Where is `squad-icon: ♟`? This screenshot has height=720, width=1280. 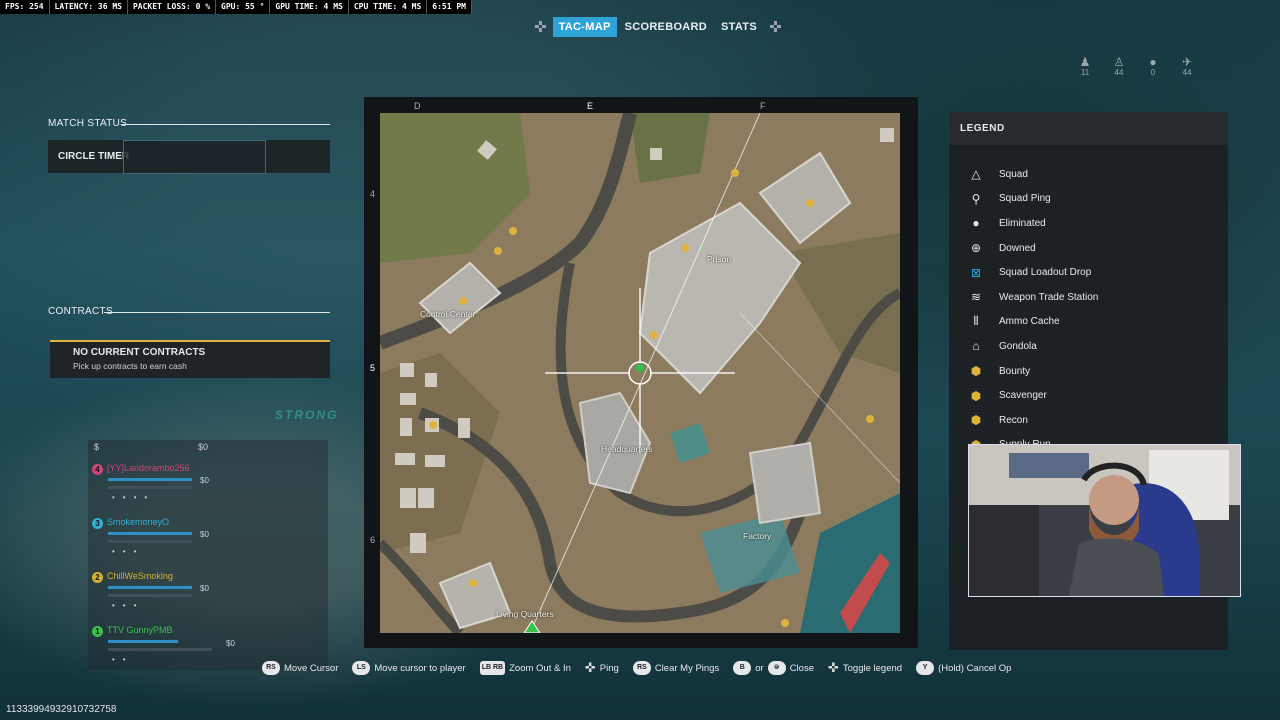 squad-icon: ♟ is located at coordinates (1085, 62).